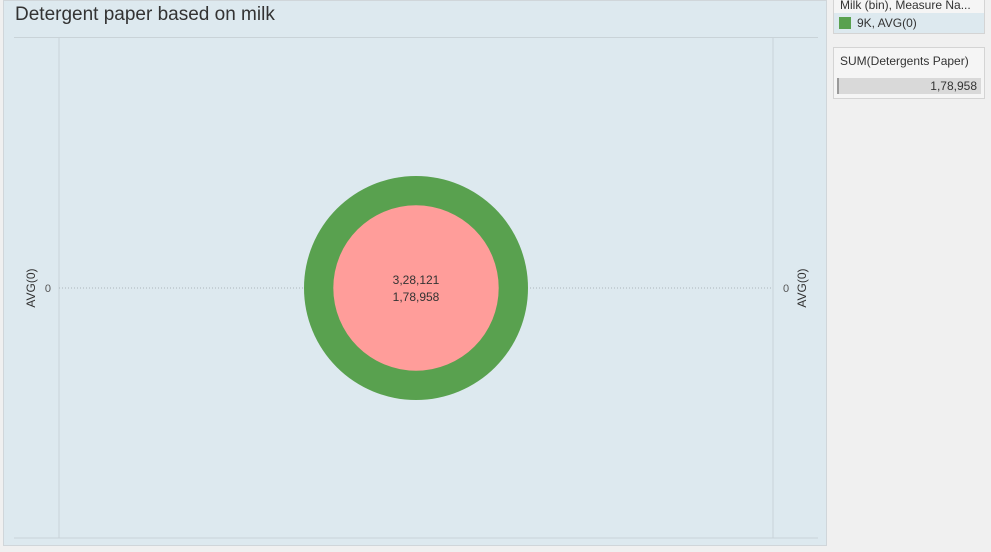 The height and width of the screenshot is (552, 991). I want to click on size-legend: SUM(Detergents Paper) 1,78,958, so click(909, 73).